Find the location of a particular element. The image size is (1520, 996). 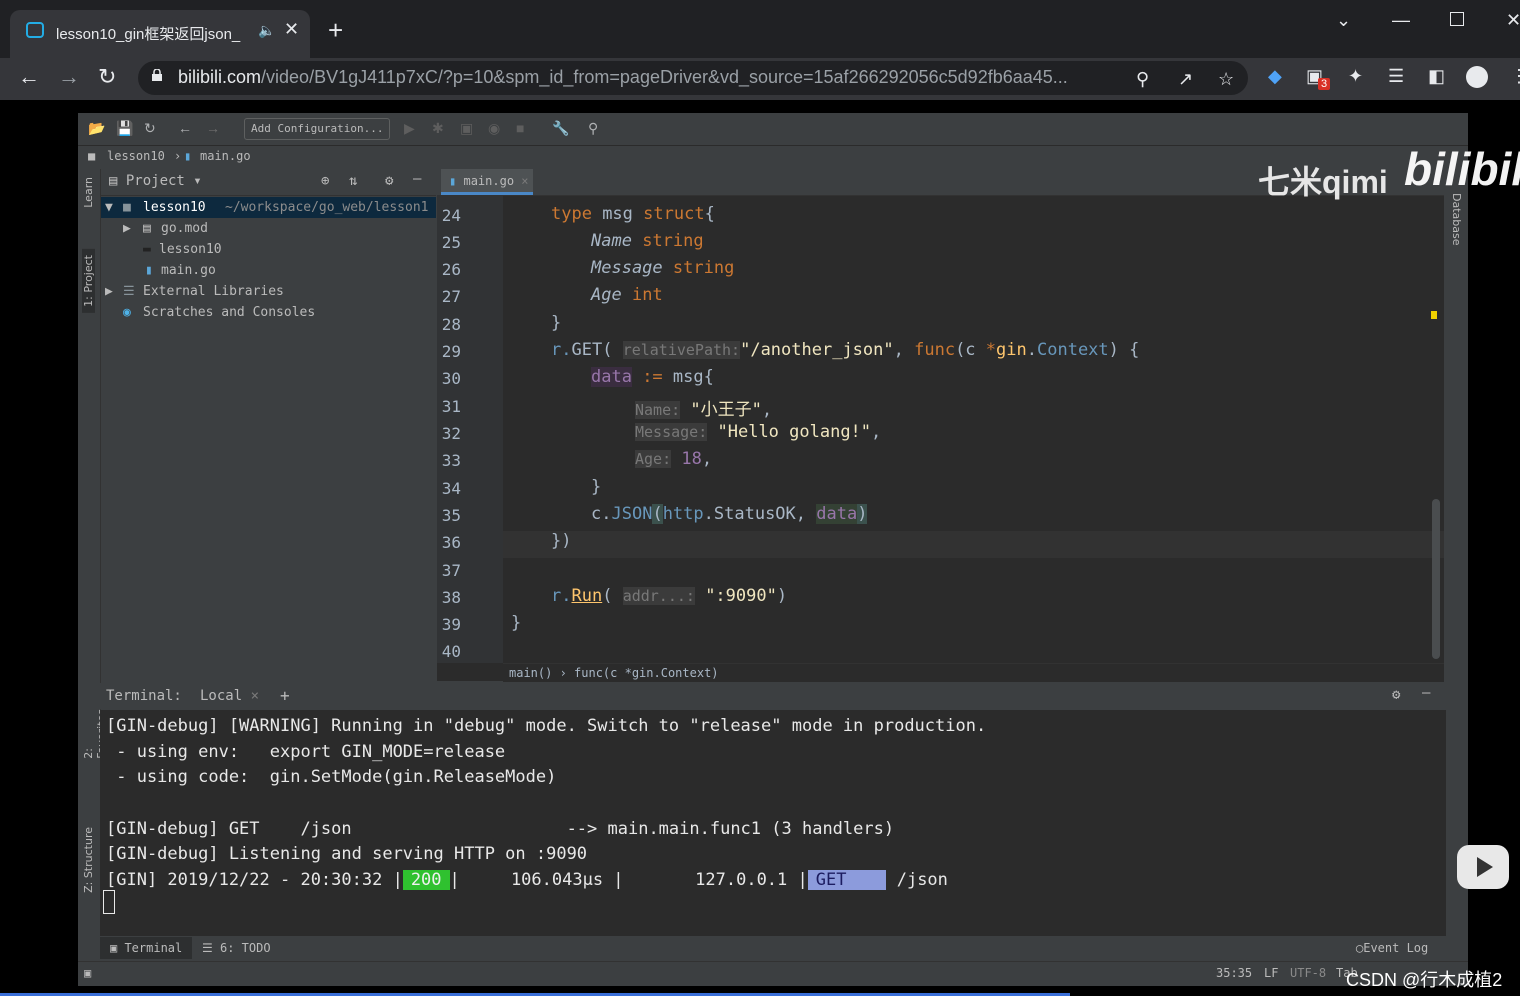

tree-item-root: ▼ ■ lesson10 ~/workspace/go_web/lesson1 is located at coordinates (268, 207).